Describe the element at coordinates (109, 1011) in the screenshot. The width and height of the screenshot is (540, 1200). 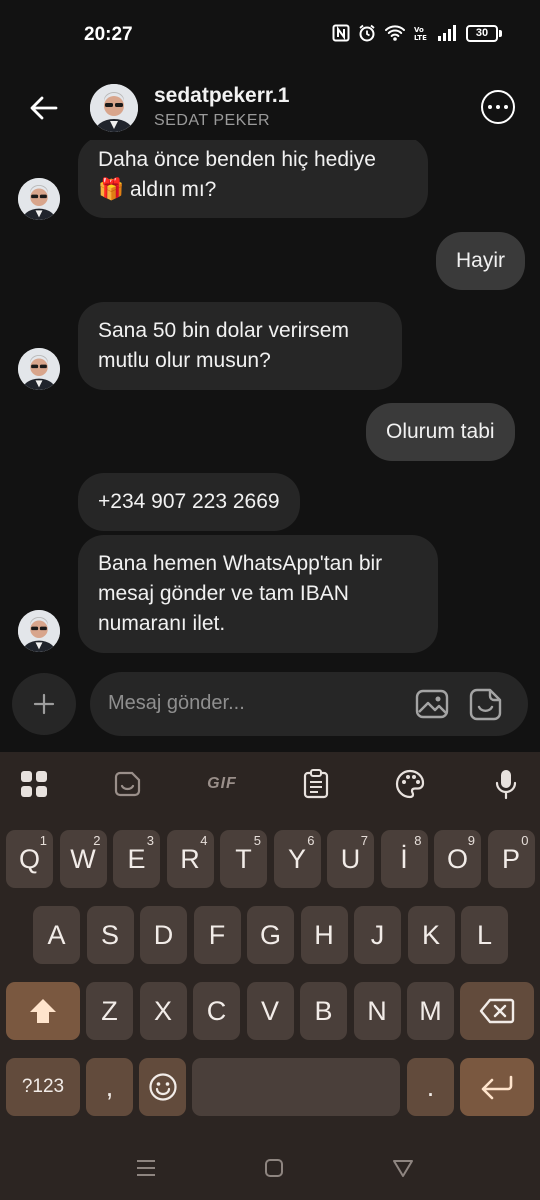
I see `key-0-row3: Z` at that location.